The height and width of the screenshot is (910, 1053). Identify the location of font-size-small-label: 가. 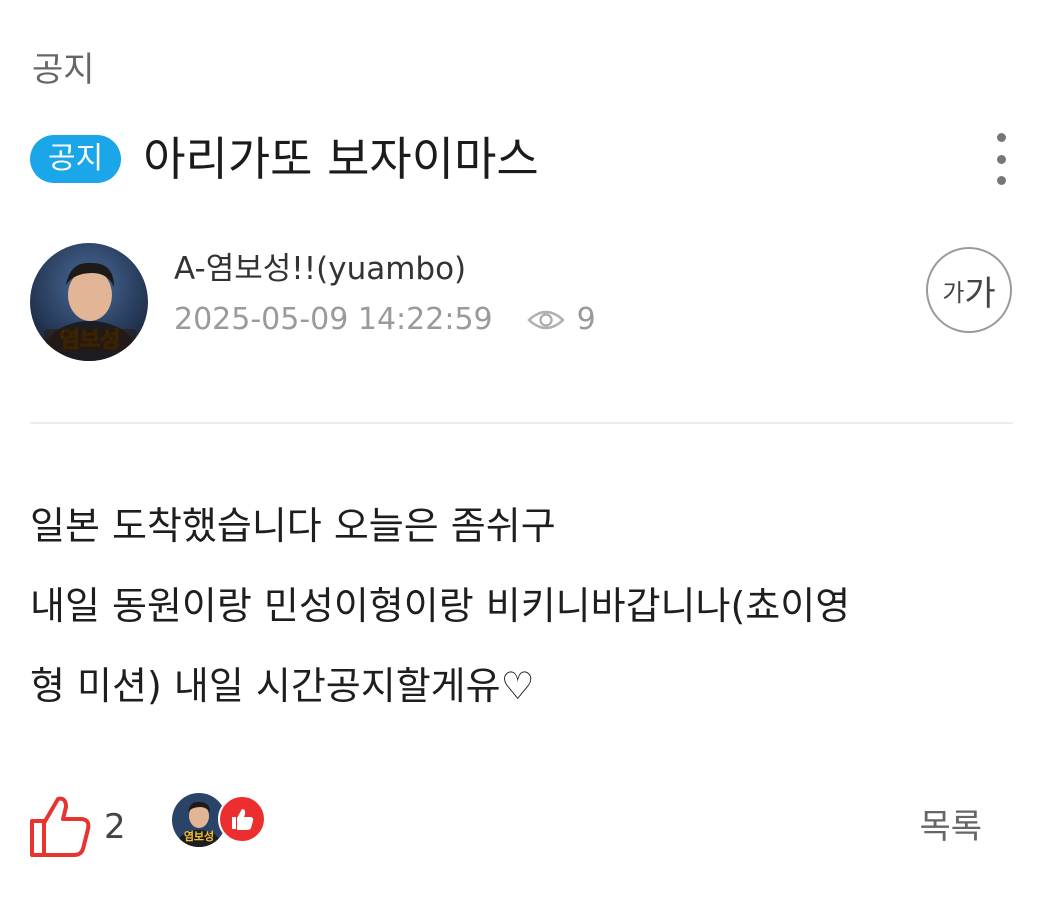
(953, 292).